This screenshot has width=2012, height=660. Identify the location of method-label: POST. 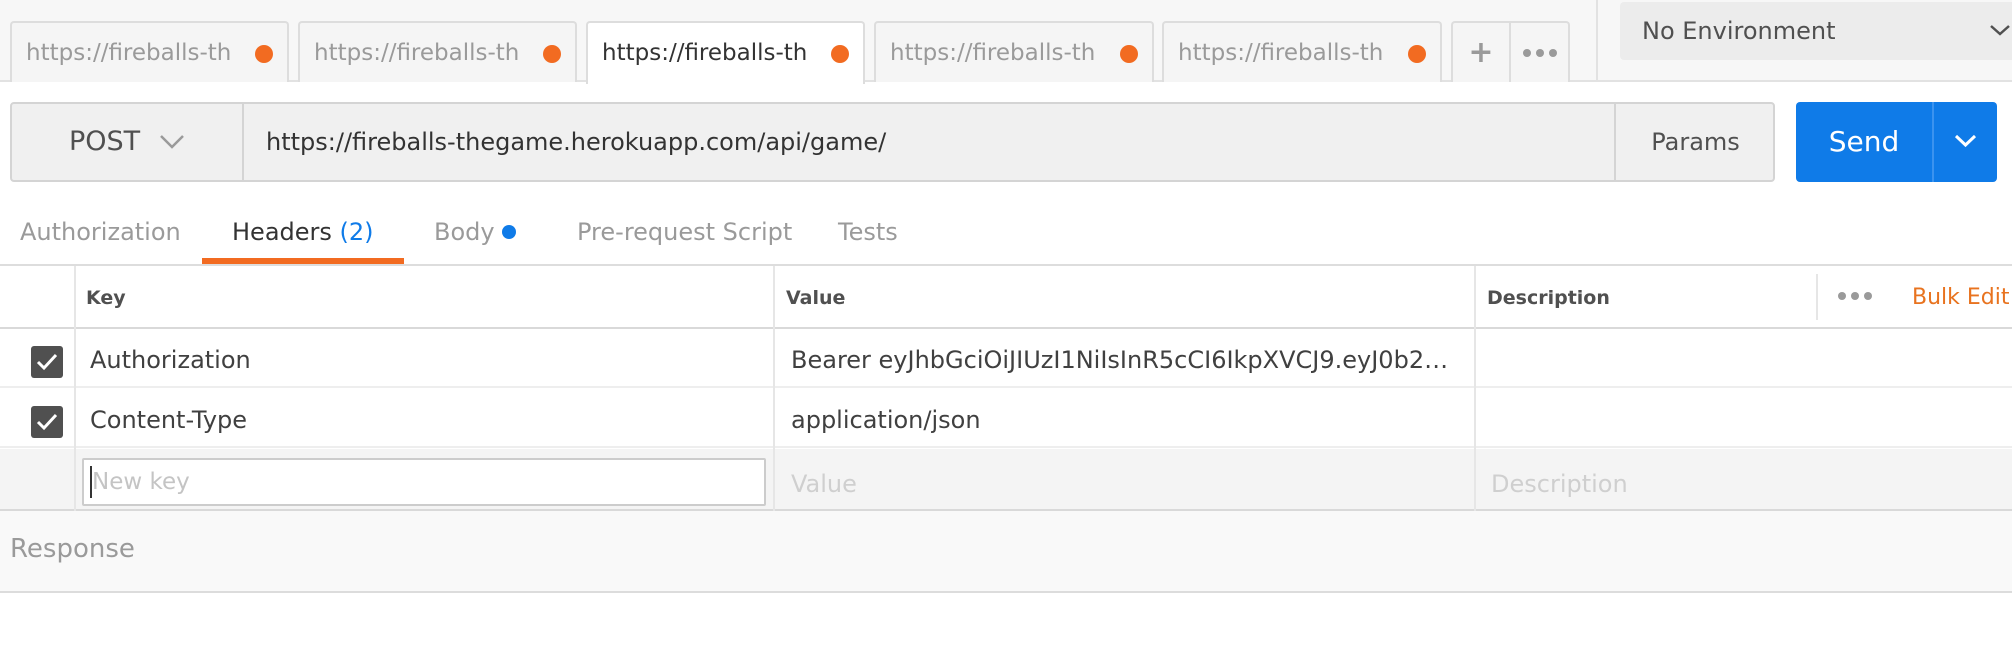
(105, 141).